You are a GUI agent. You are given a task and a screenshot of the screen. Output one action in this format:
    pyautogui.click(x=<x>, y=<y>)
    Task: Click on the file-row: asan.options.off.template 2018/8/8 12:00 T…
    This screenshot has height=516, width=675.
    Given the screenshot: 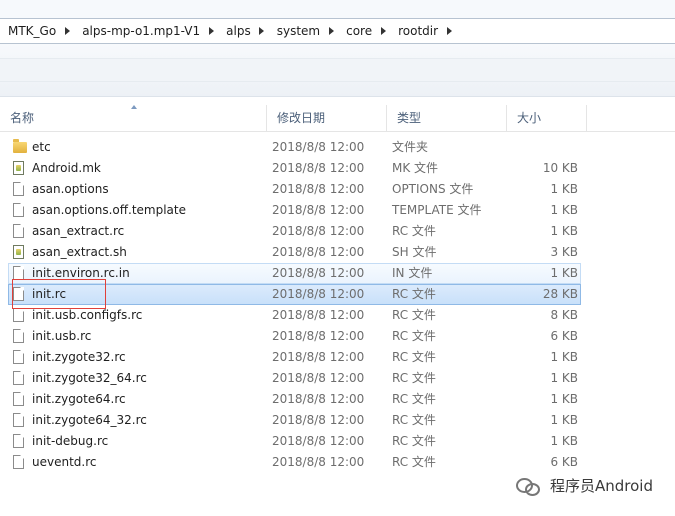 What is the action you would take?
    pyautogui.click(x=337, y=210)
    